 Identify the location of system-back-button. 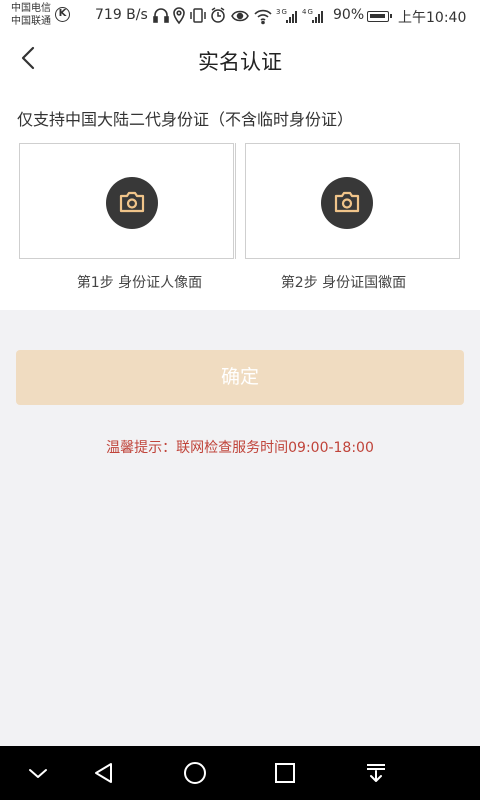
(104, 773).